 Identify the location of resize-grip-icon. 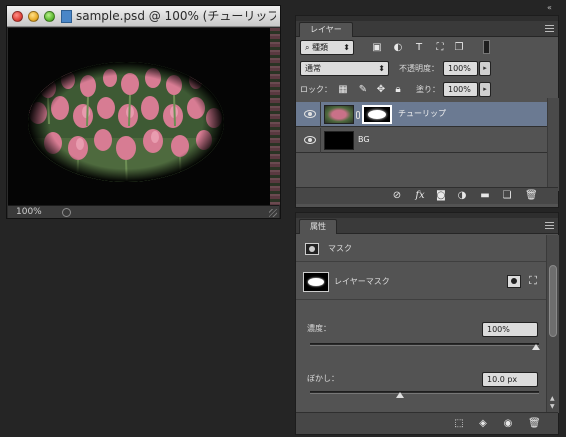
(273, 213).